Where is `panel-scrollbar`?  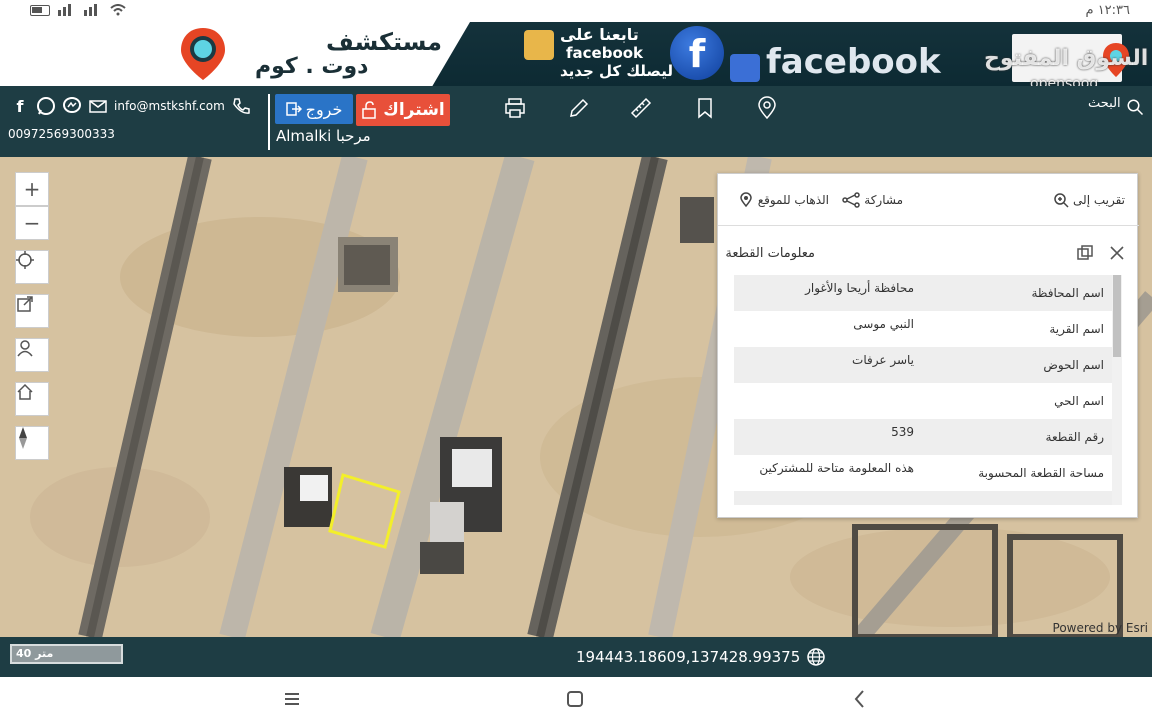
panel-scrollbar is located at coordinates (1117, 390).